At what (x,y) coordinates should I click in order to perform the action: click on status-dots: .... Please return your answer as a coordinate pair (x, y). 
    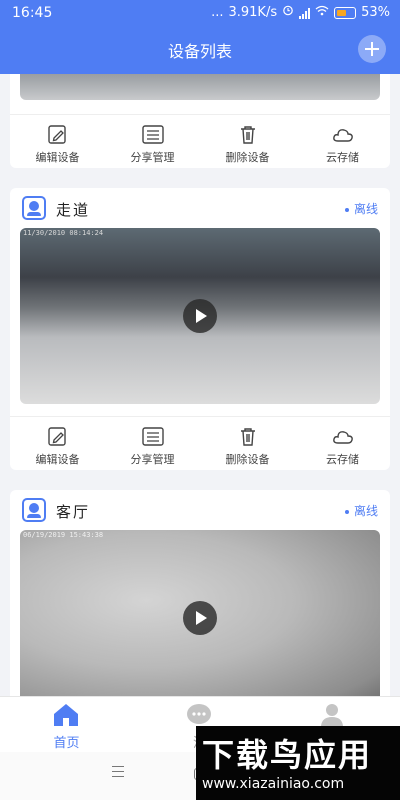
    Looking at the image, I should click on (217, 12).